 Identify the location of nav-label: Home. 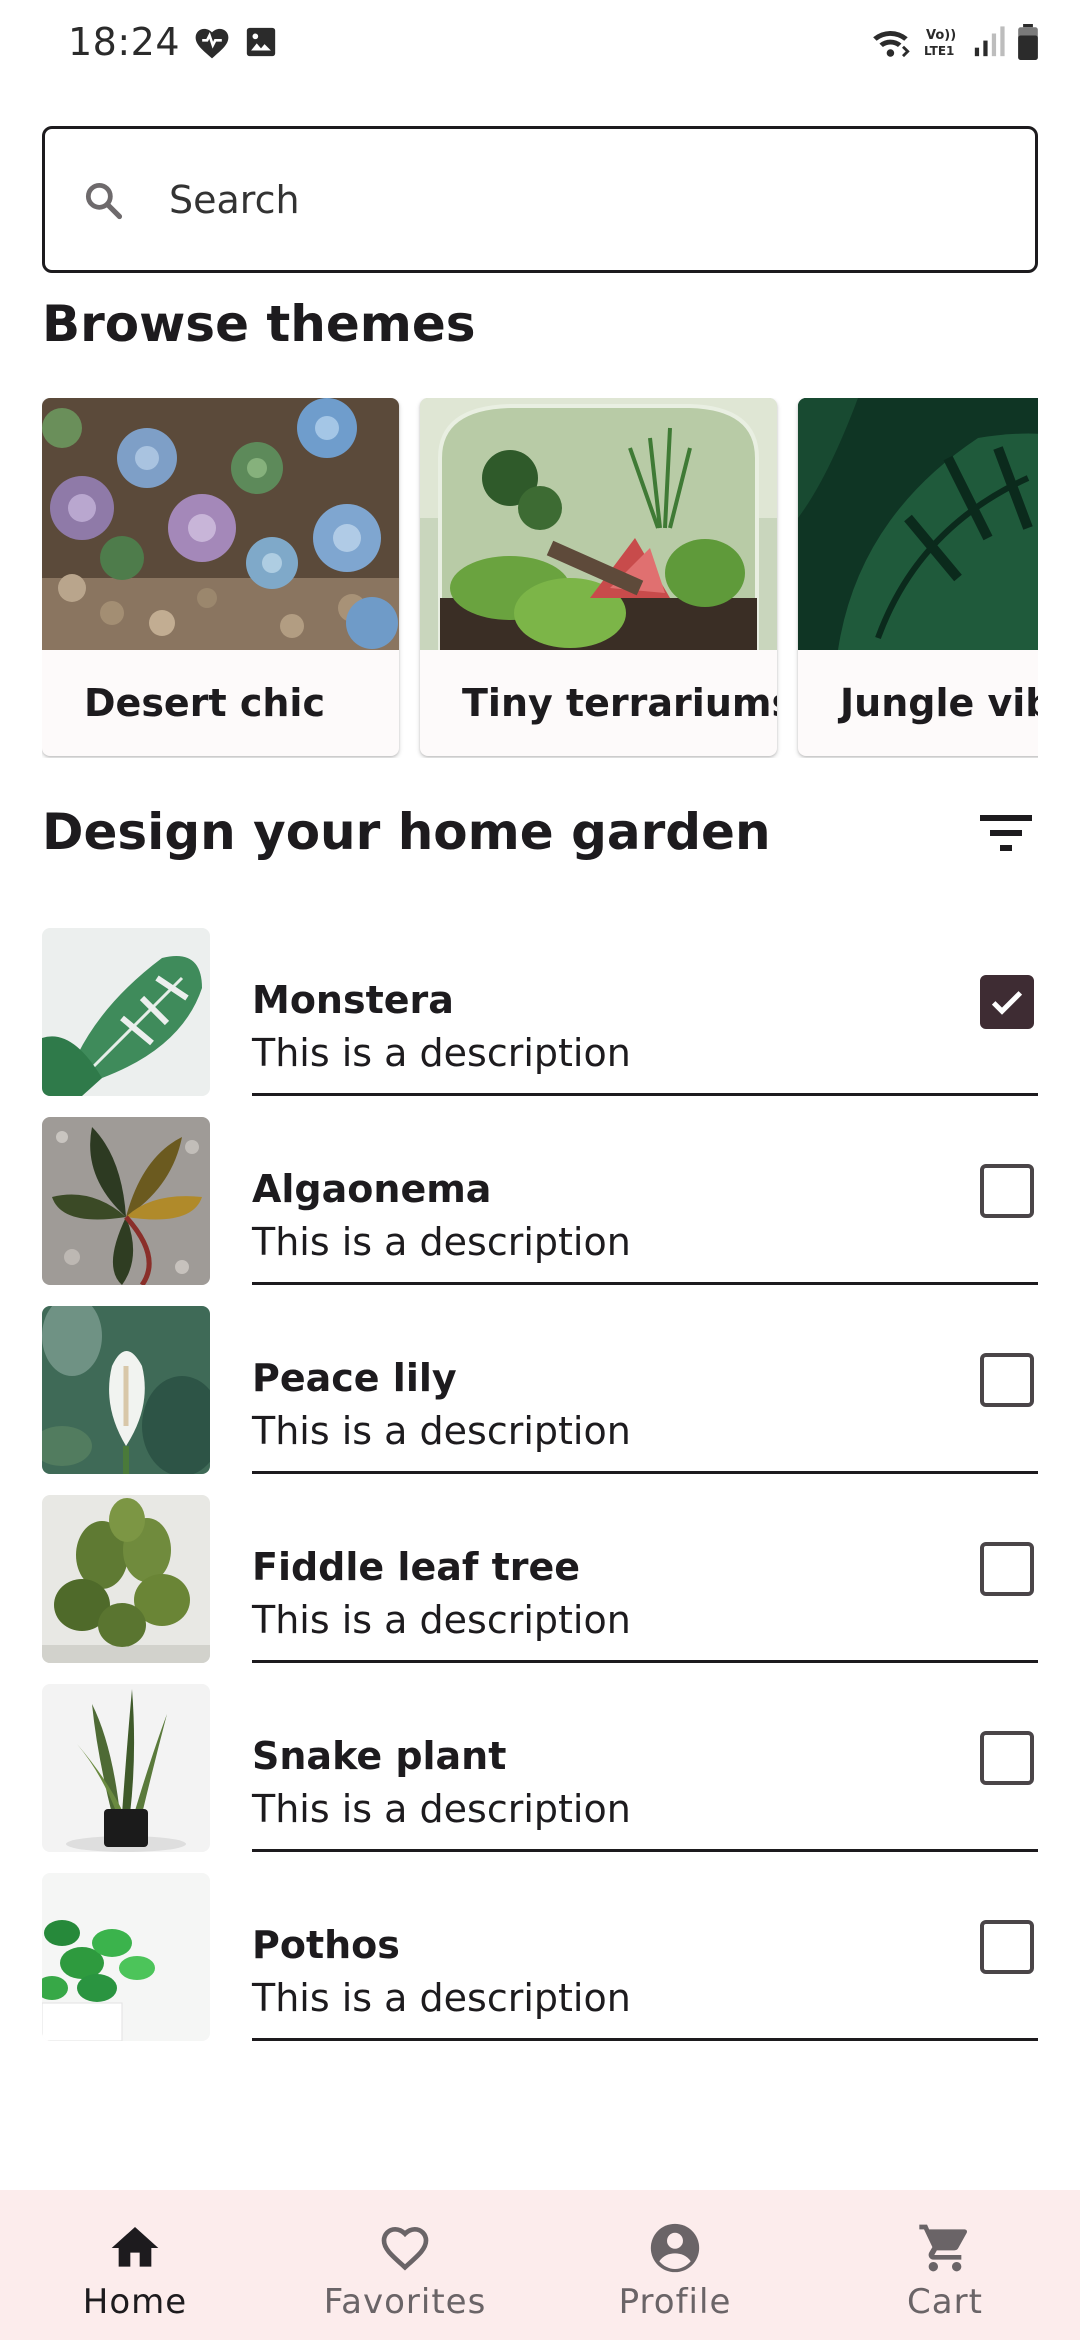
(135, 2302).